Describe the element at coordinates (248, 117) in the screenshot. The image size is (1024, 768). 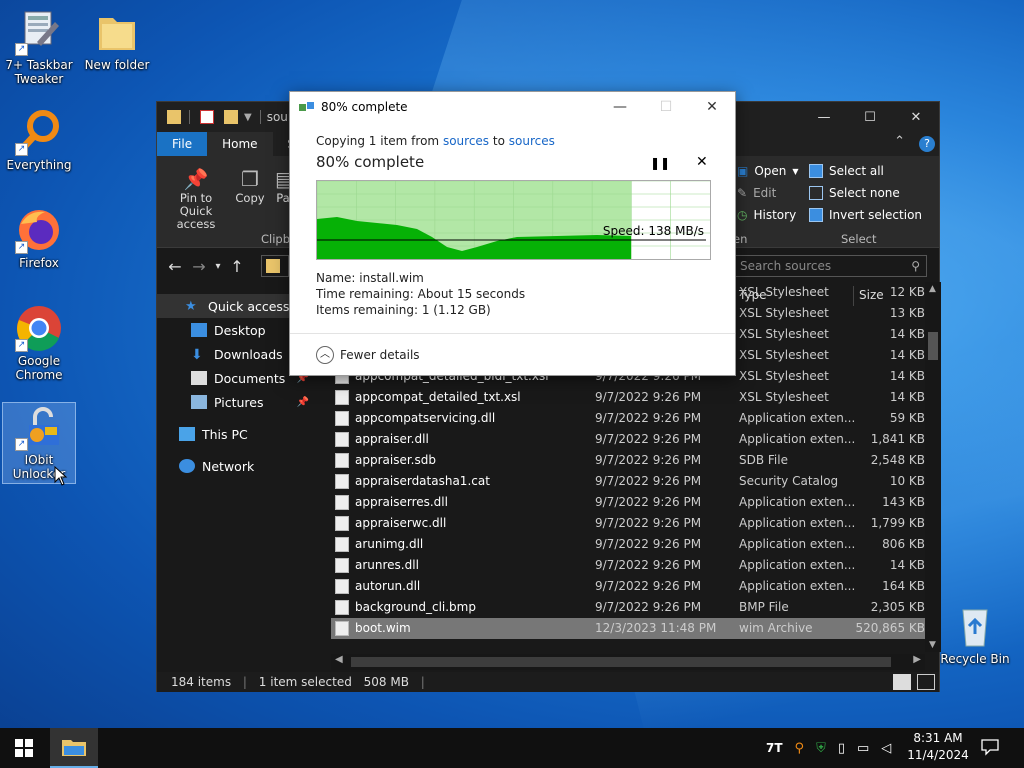
I see `customize-quick-access-icon: ▼` at that location.